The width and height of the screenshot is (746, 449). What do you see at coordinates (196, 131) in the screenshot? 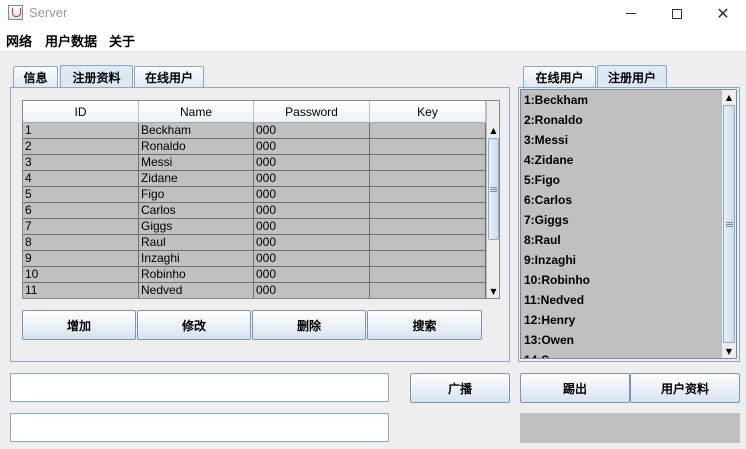
I see `cell-name: Beckham` at bounding box center [196, 131].